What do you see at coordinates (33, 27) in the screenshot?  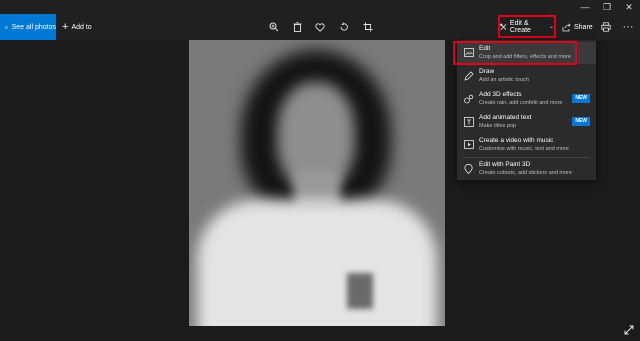 I see `see-all-photos-label: See all photos` at bounding box center [33, 27].